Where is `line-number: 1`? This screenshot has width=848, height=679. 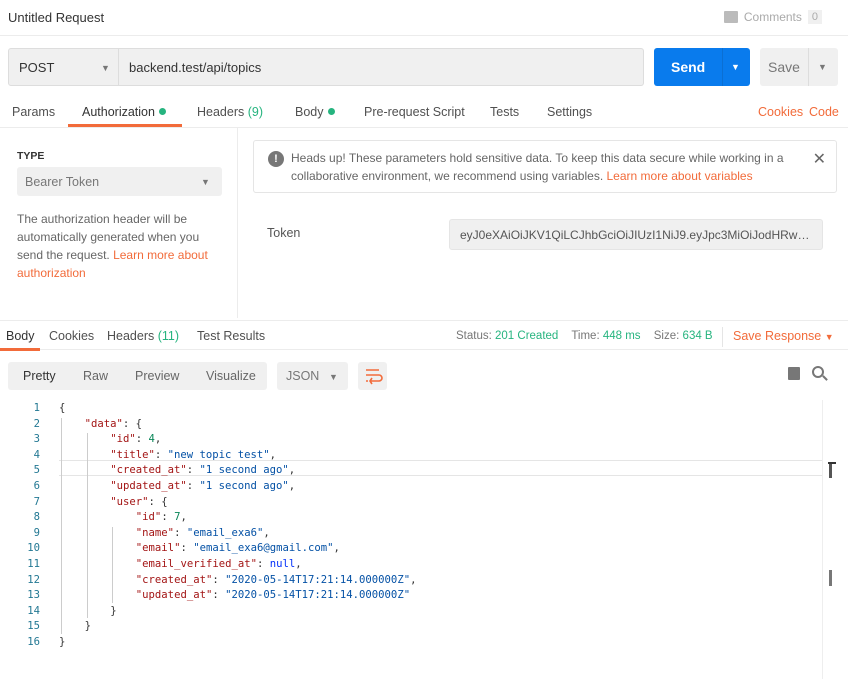 line-number: 1 is located at coordinates (36, 408).